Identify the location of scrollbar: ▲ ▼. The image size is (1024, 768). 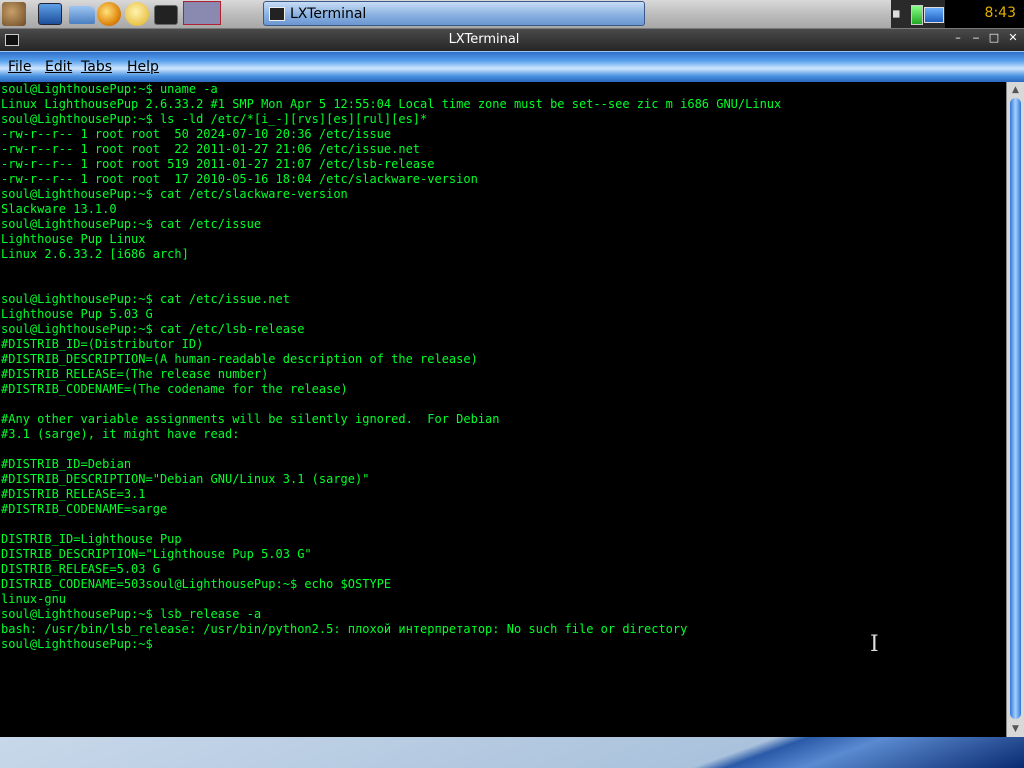
(1015, 409).